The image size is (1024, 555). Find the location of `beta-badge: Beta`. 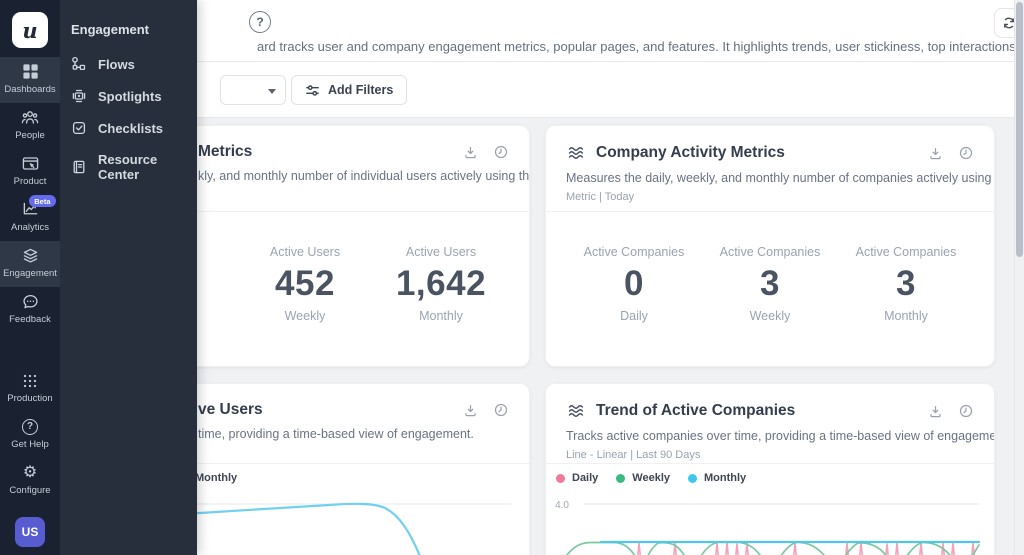

beta-badge: Beta is located at coordinates (42, 201).